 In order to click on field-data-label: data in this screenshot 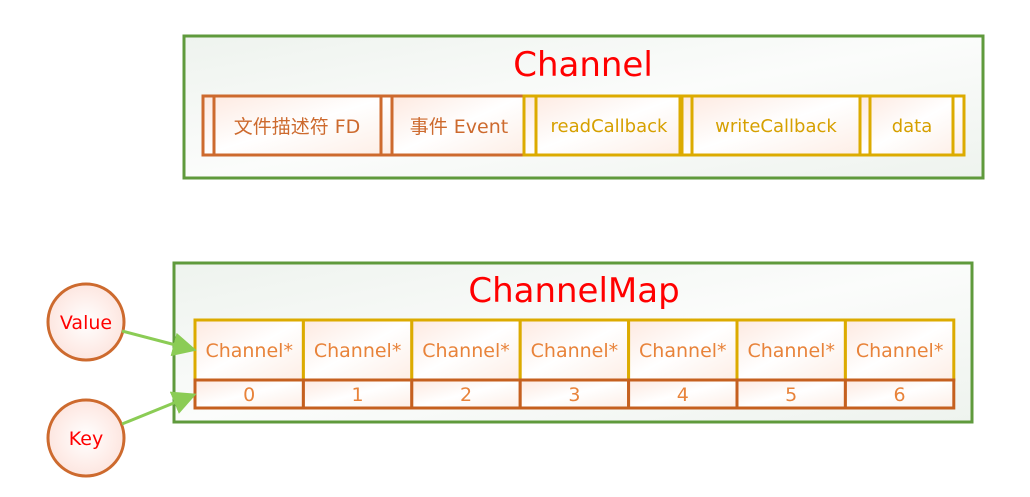, I will do `click(912, 126)`.